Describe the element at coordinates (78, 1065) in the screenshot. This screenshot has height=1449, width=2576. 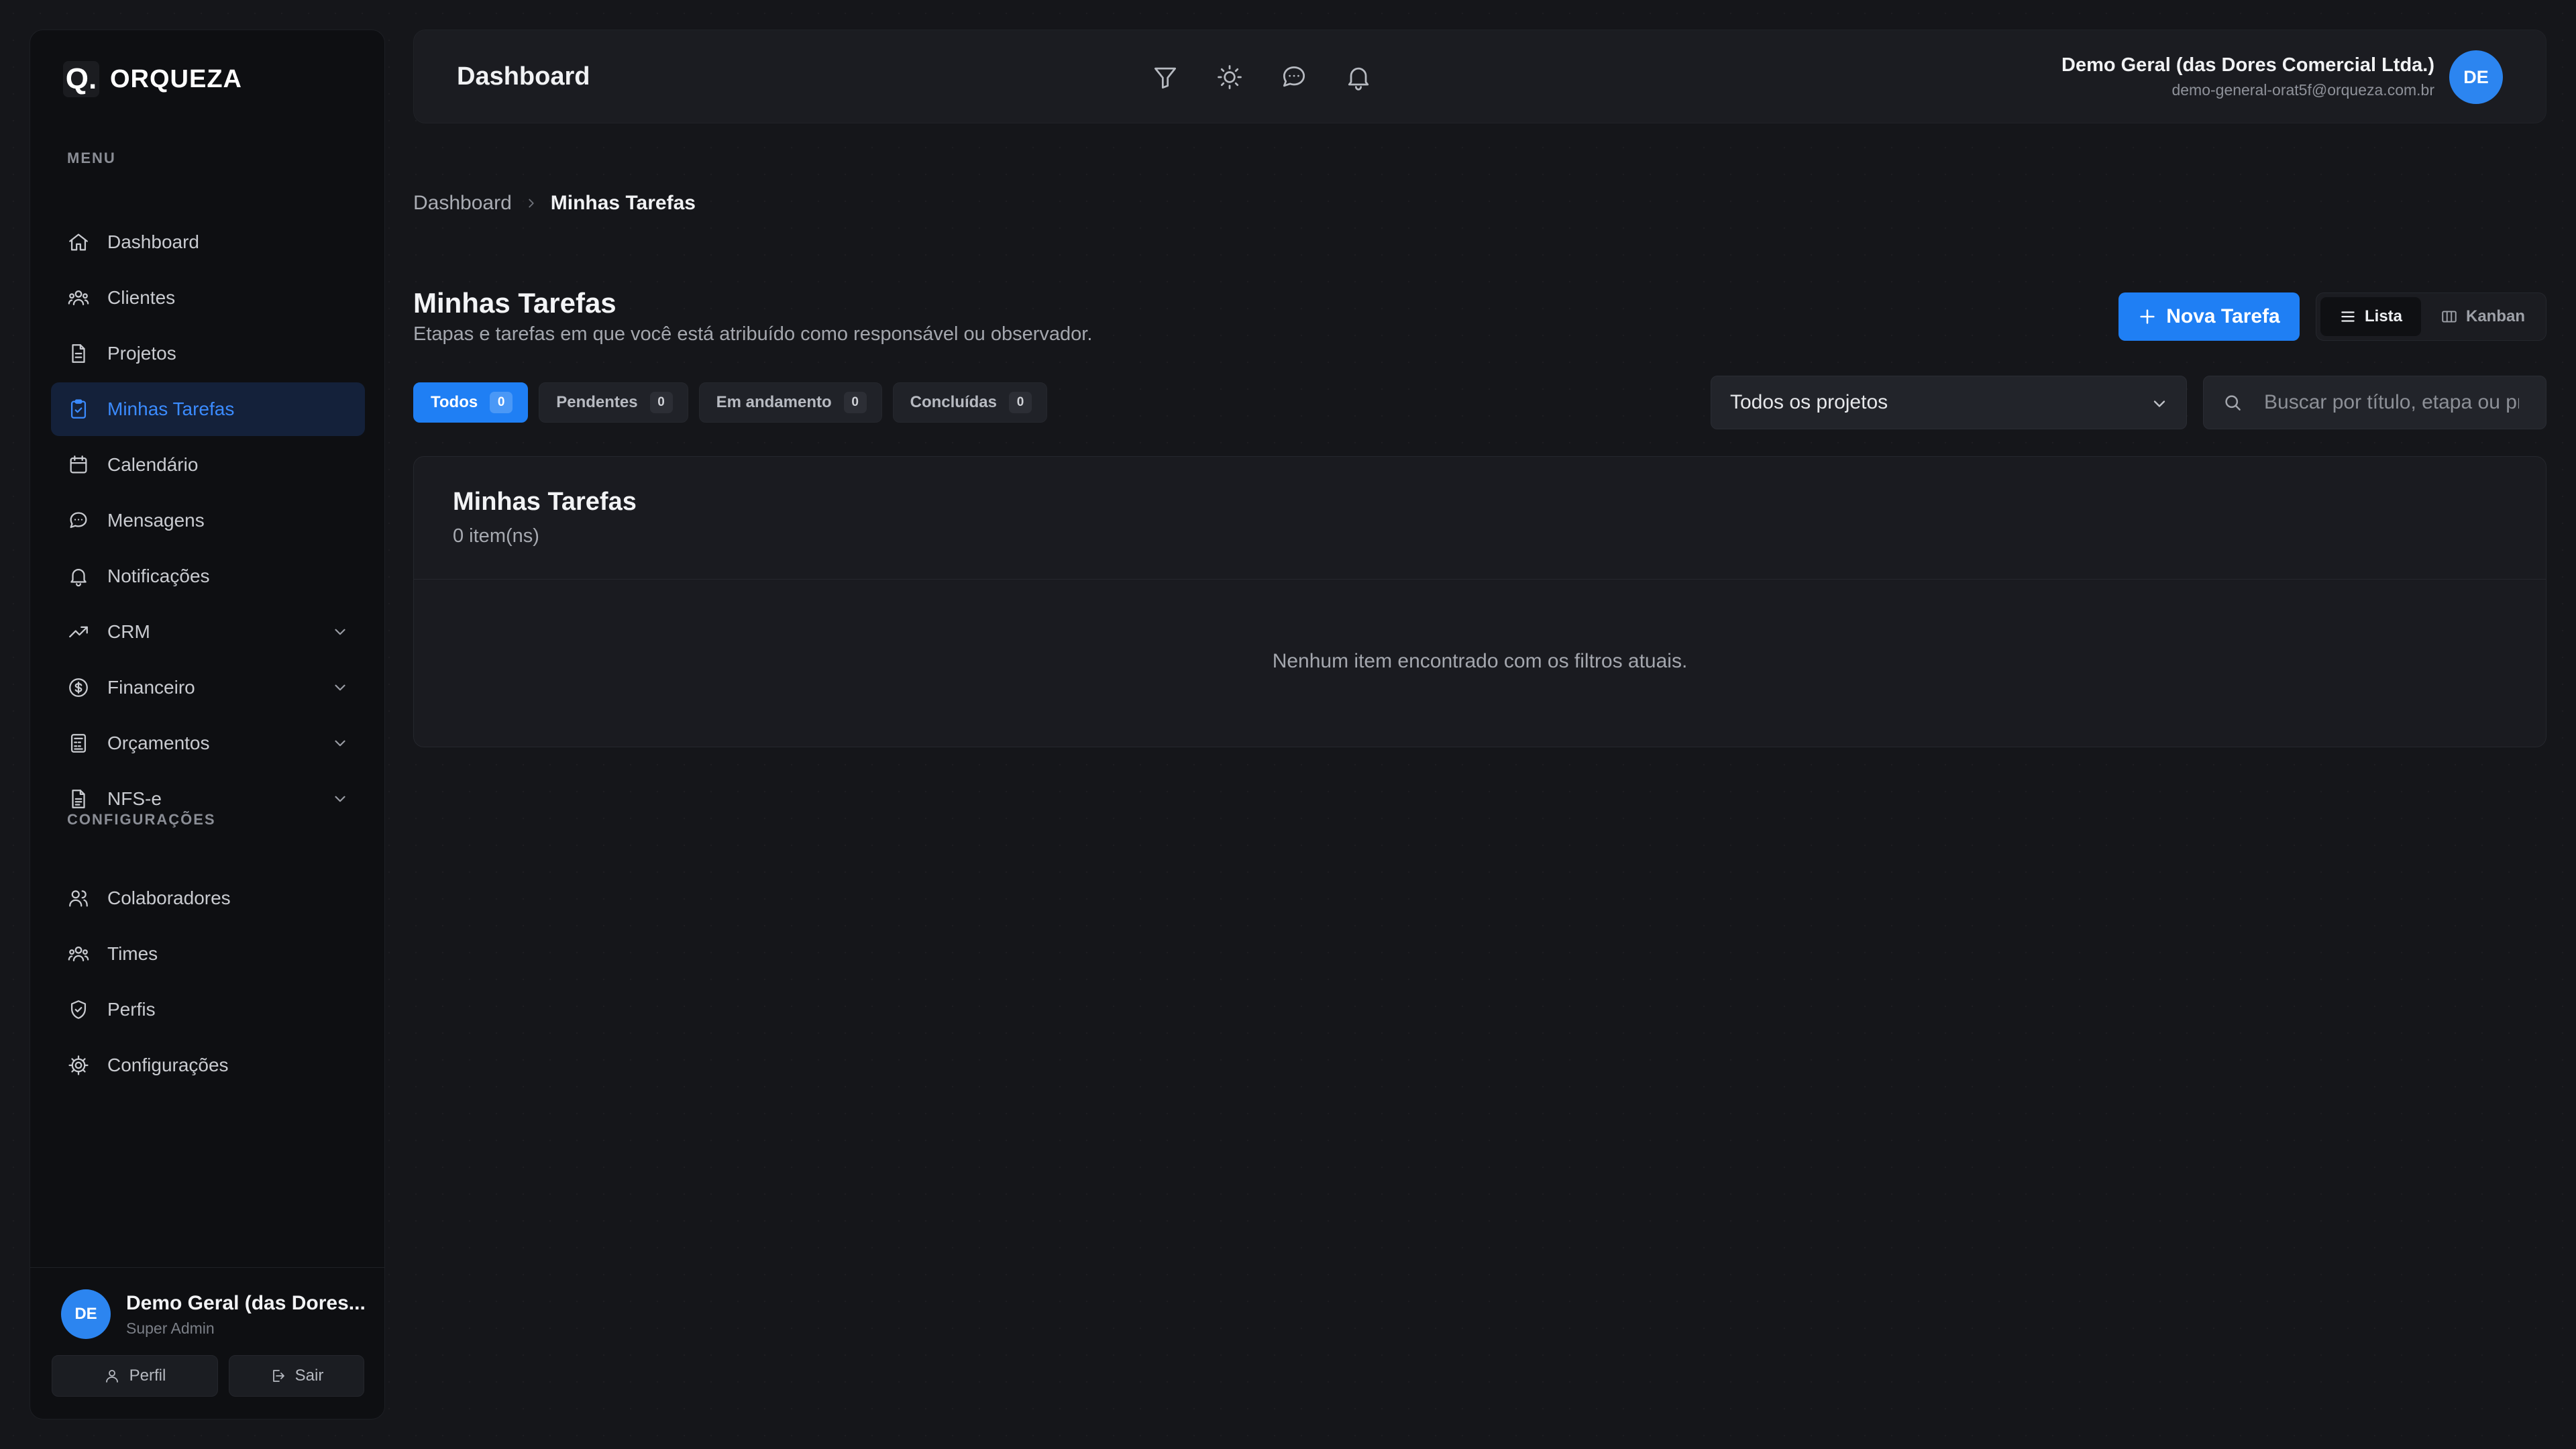
I see `gear-icon` at that location.